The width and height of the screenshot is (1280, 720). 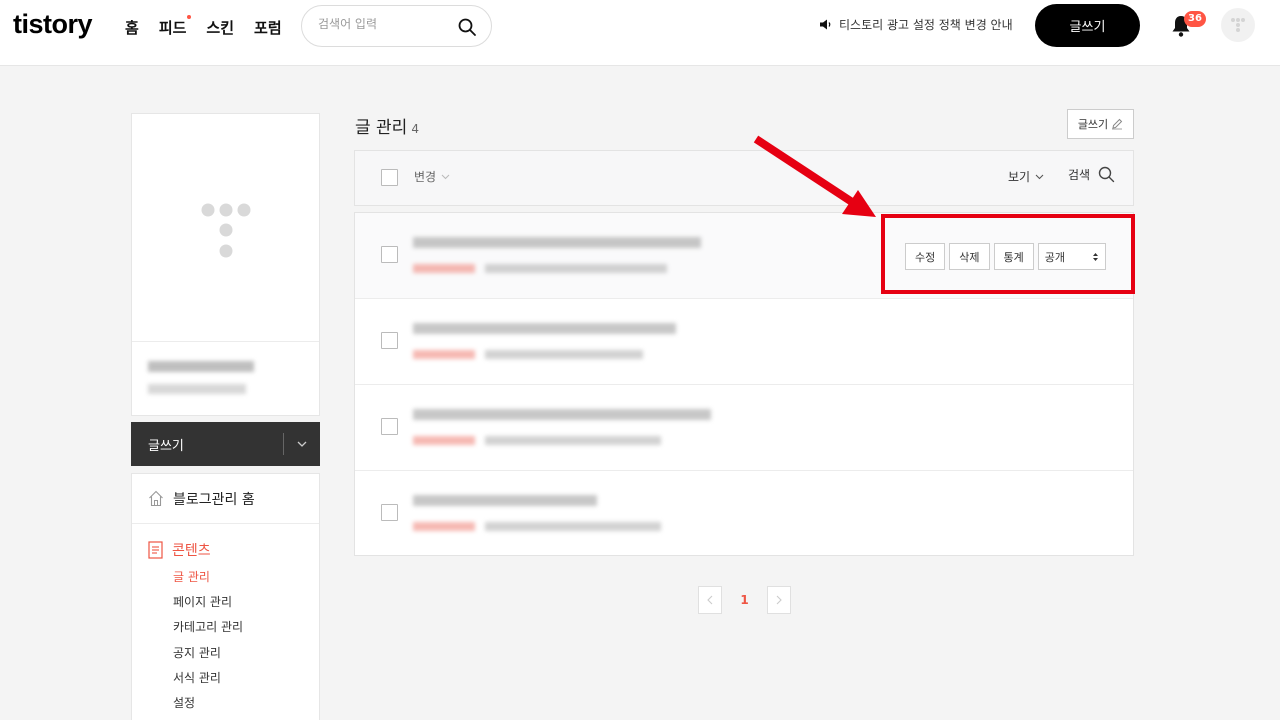 What do you see at coordinates (203, 26) in the screenshot?
I see `main-nav: 홈 피드 스킨 포럼` at bounding box center [203, 26].